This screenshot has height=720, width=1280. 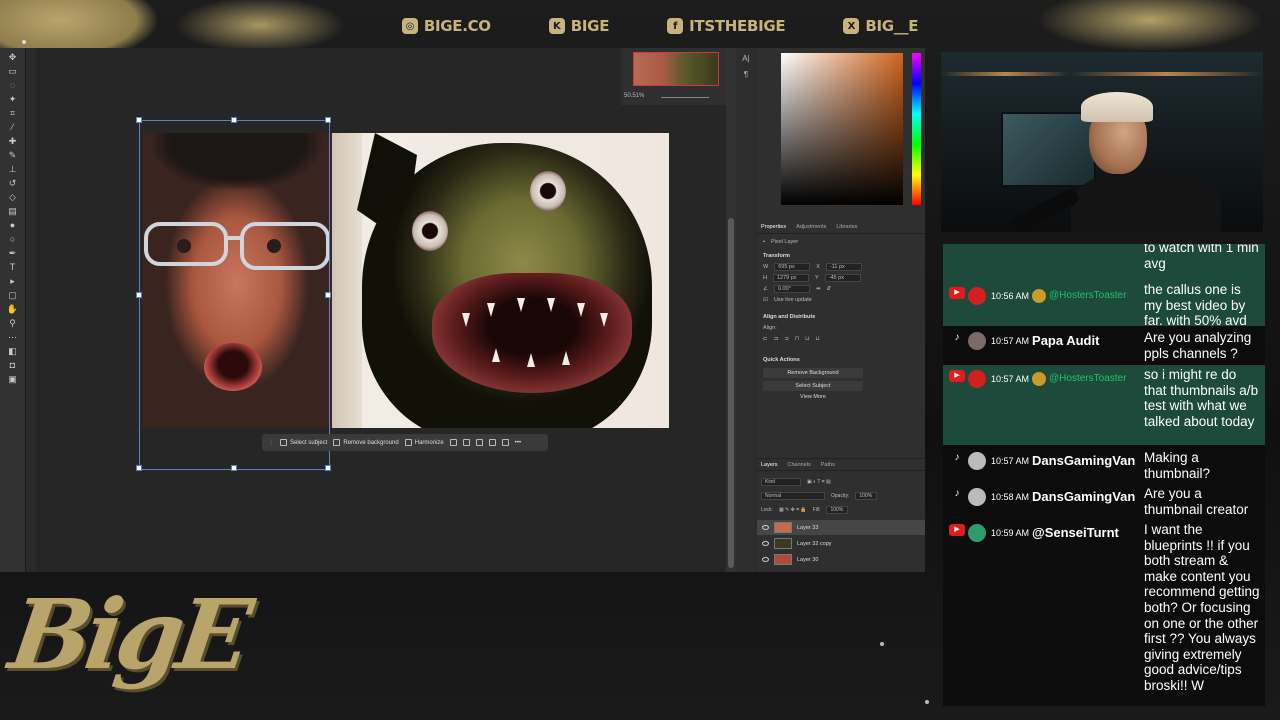 What do you see at coordinates (271, 442) in the screenshot?
I see `drag-grip-icon: ⋮` at bounding box center [271, 442].